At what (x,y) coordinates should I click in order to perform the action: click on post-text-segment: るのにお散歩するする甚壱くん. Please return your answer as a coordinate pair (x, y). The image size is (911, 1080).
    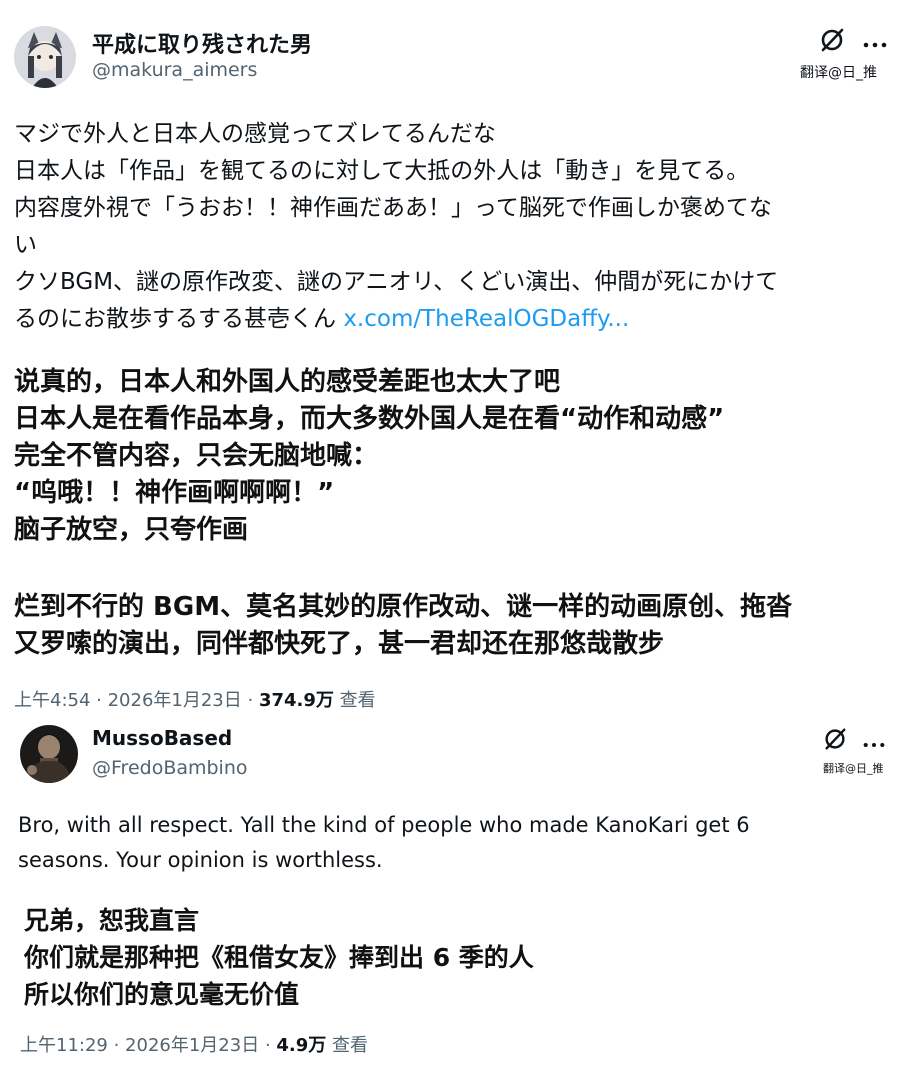
    Looking at the image, I should click on (175, 319).